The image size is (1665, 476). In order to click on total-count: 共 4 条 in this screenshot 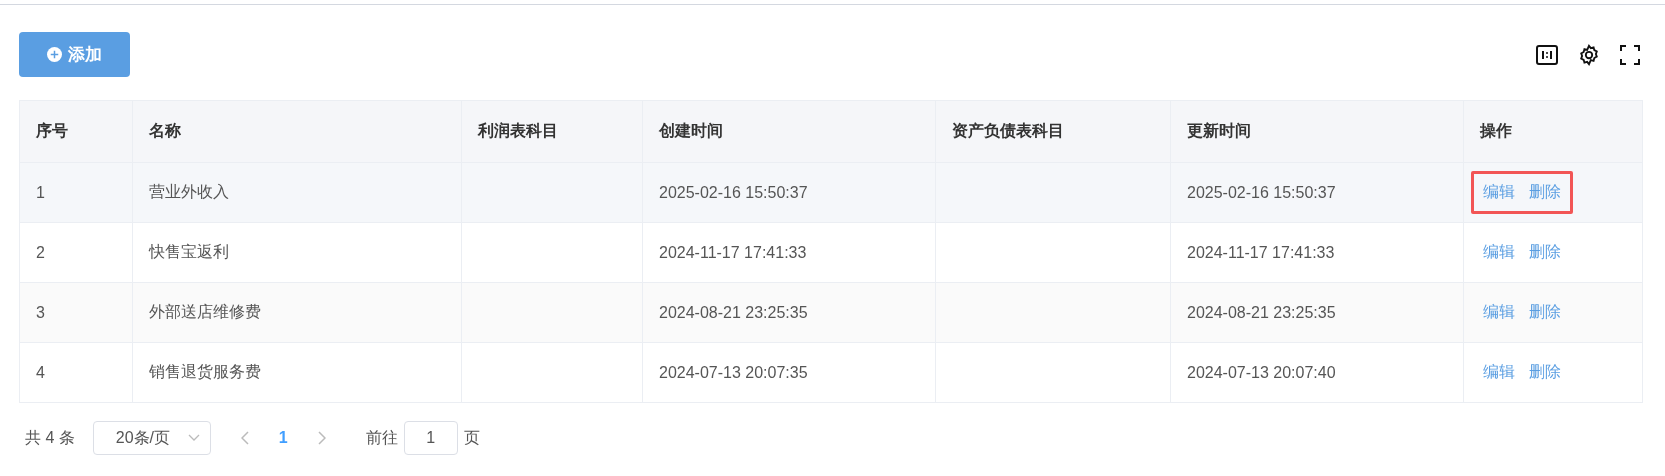, I will do `click(50, 437)`.